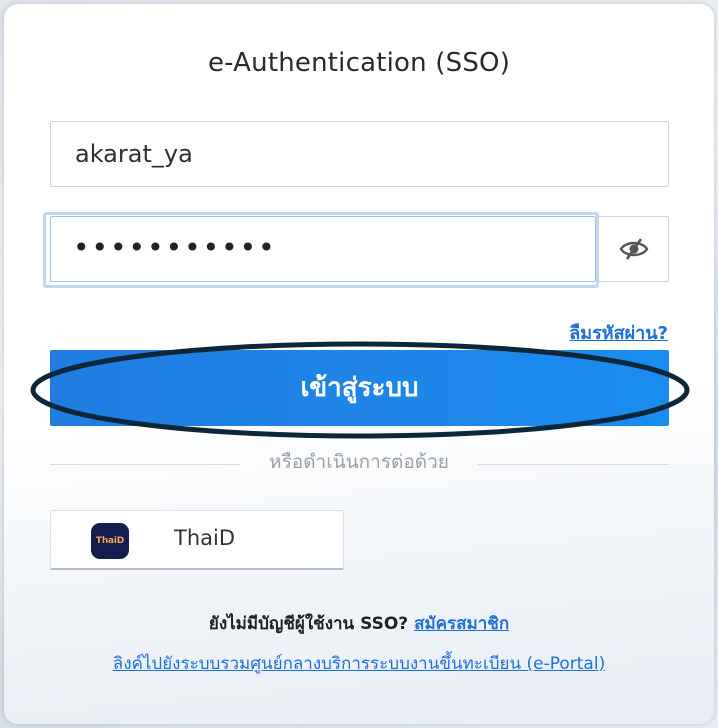 Image resolution: width=718 pixels, height=728 pixels. What do you see at coordinates (461, 624) in the screenshot?
I see `signup-link: สมัครสมาชิก` at bounding box center [461, 624].